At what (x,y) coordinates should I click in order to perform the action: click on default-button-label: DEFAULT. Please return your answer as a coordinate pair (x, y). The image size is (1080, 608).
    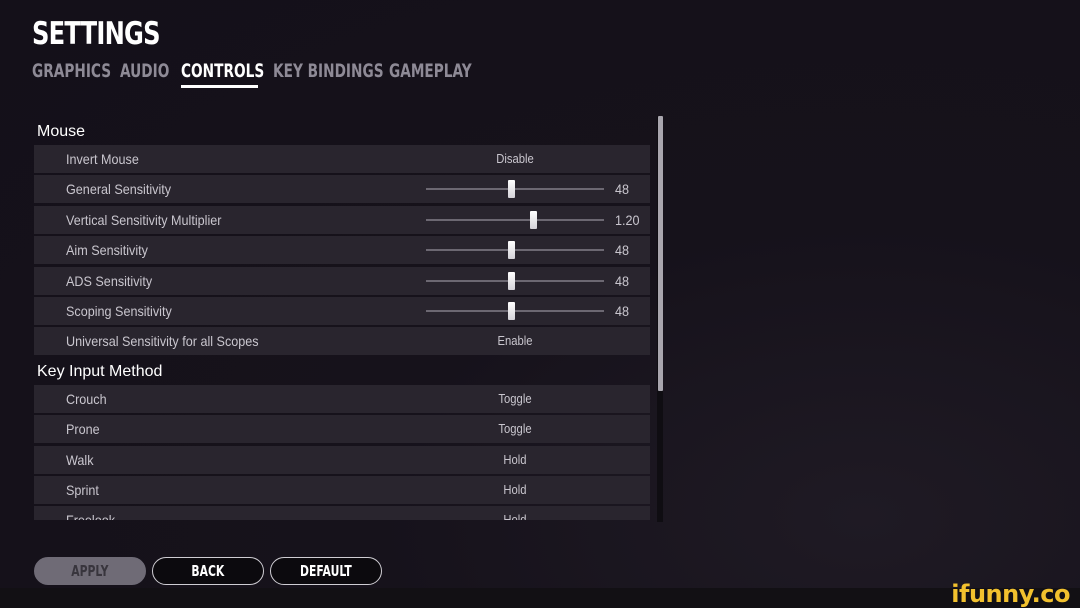
    Looking at the image, I should click on (326, 571).